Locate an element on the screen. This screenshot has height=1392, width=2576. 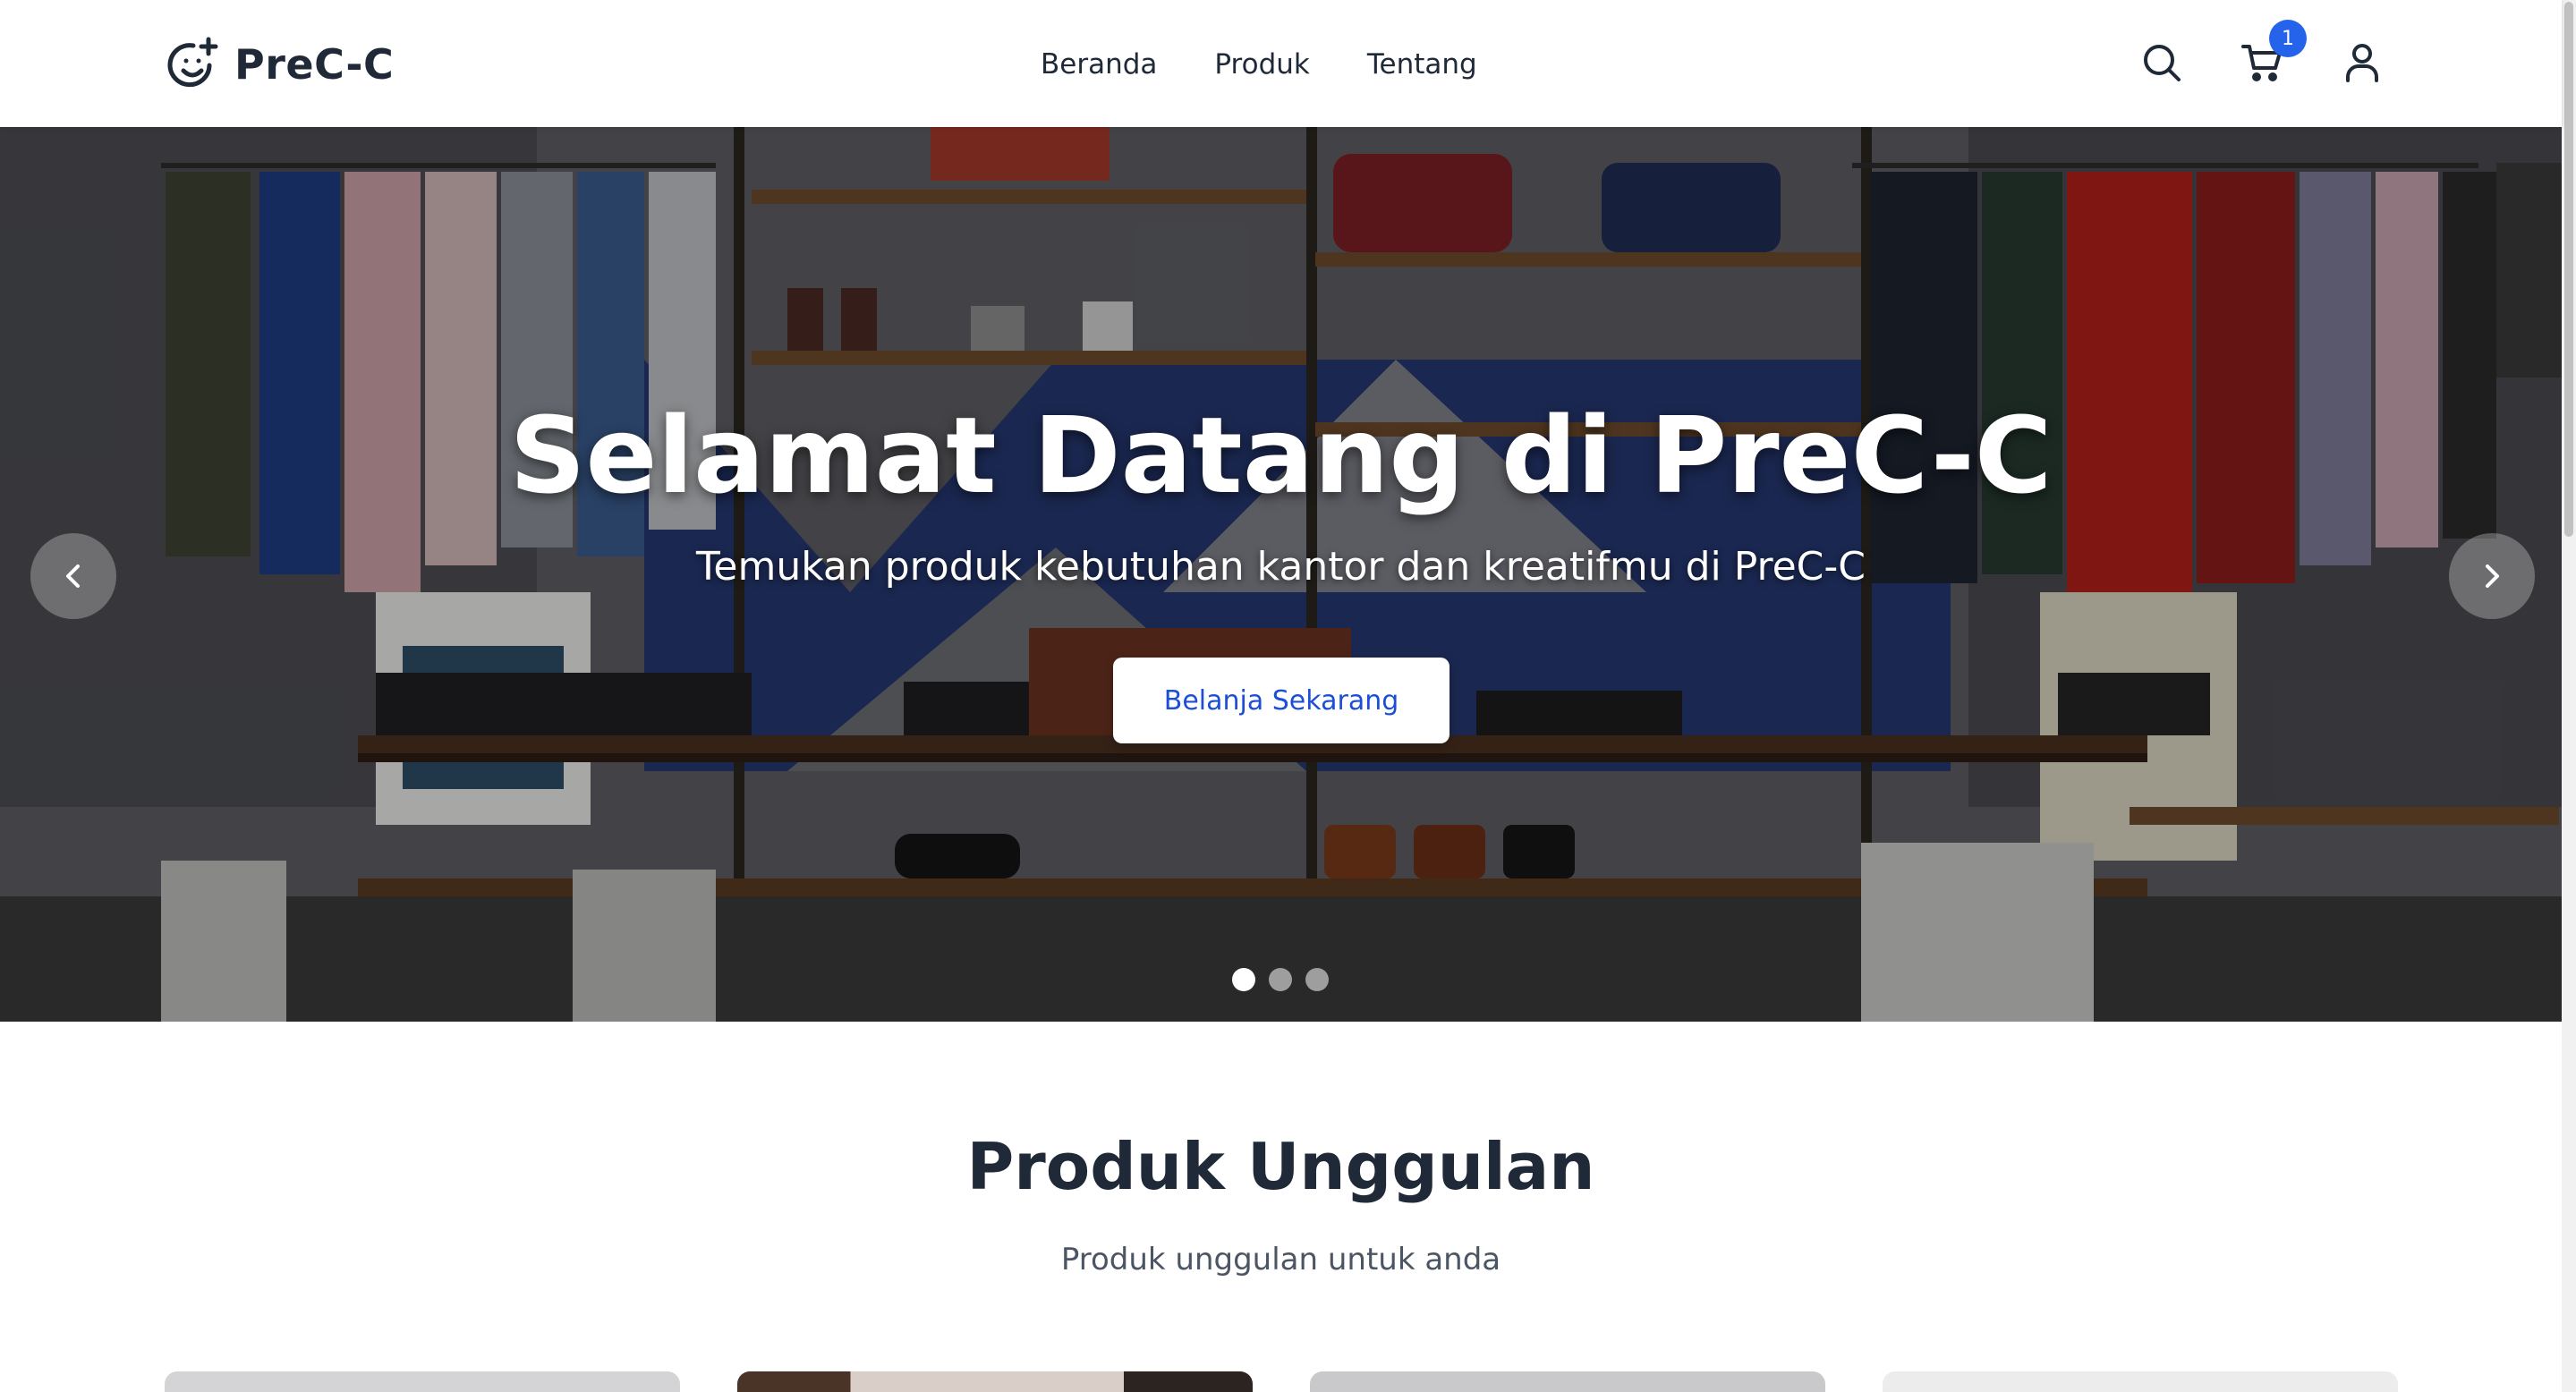
brand-logo-link: PreC-C is located at coordinates (279, 64).